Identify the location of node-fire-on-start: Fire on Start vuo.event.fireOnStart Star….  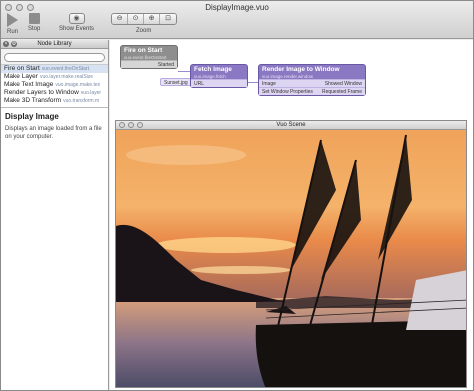
(149, 57).